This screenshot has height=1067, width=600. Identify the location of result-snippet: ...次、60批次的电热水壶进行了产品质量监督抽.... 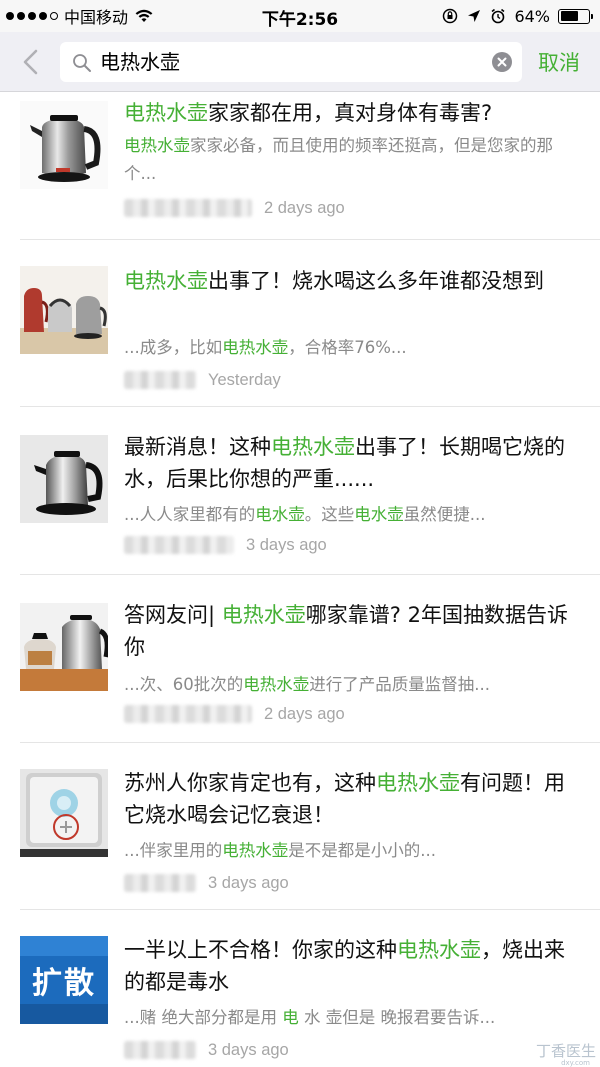
(352, 685).